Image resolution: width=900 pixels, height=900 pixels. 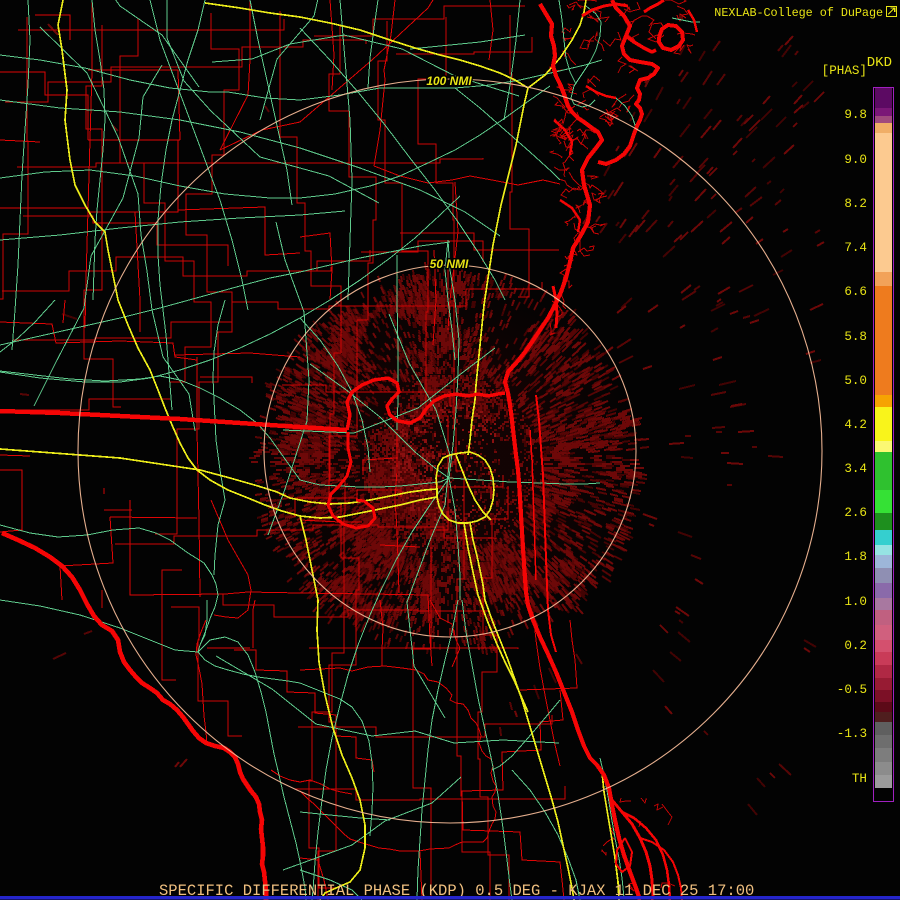 I want to click on svg-text: 5.0, so click(x=855, y=381).